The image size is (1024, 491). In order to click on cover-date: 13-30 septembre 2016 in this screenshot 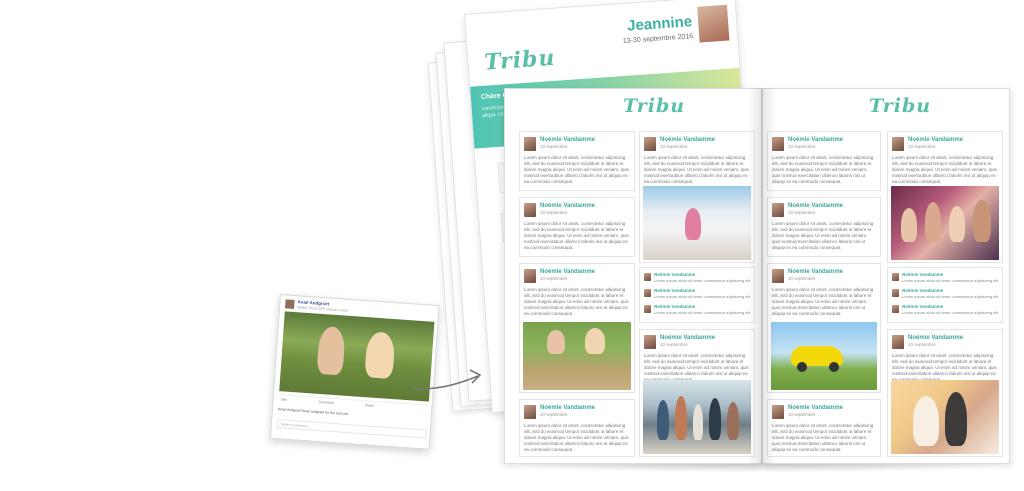, I will do `click(658, 39)`.